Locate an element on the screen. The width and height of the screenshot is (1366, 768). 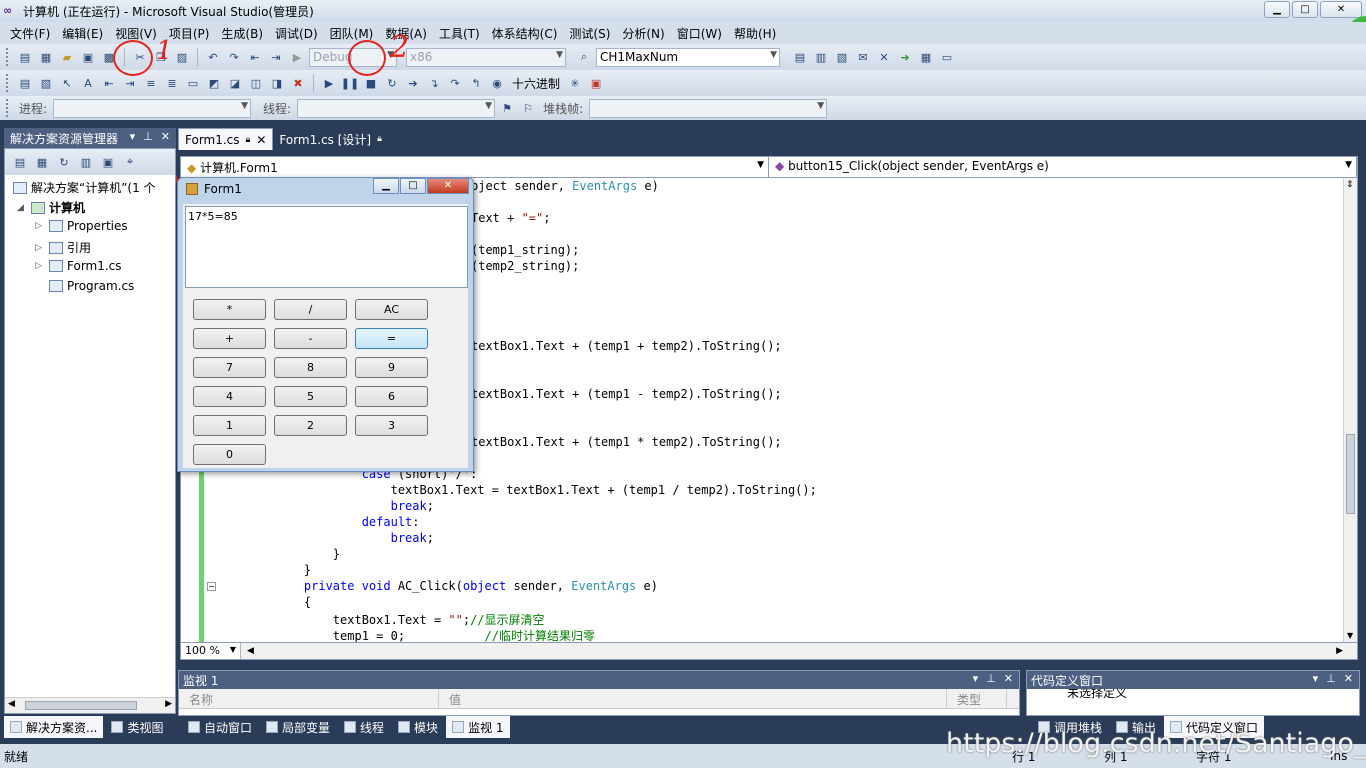
calculator-display: 17*5=85 is located at coordinates (326, 247).